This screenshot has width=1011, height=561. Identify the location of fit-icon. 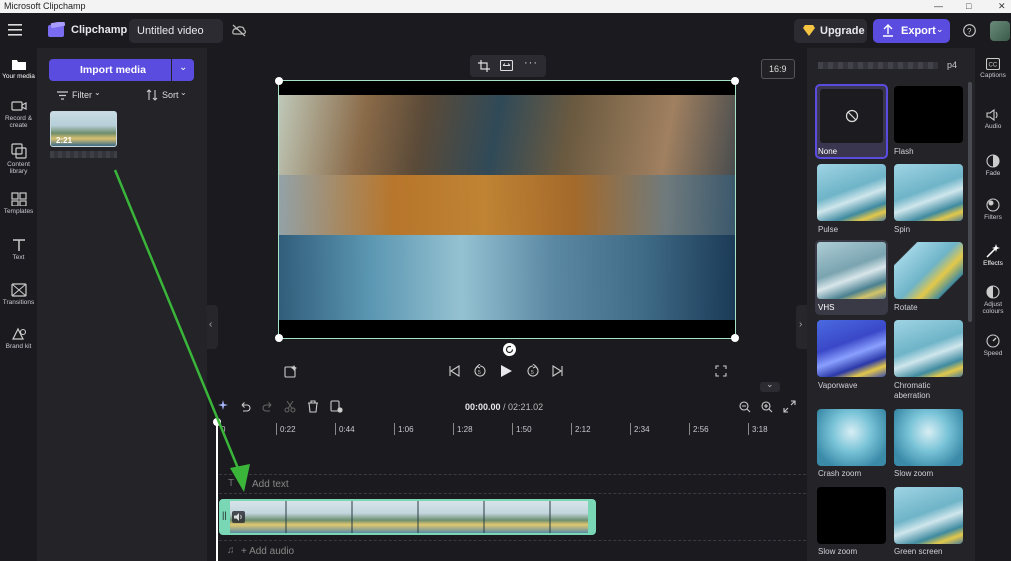
(506, 65).